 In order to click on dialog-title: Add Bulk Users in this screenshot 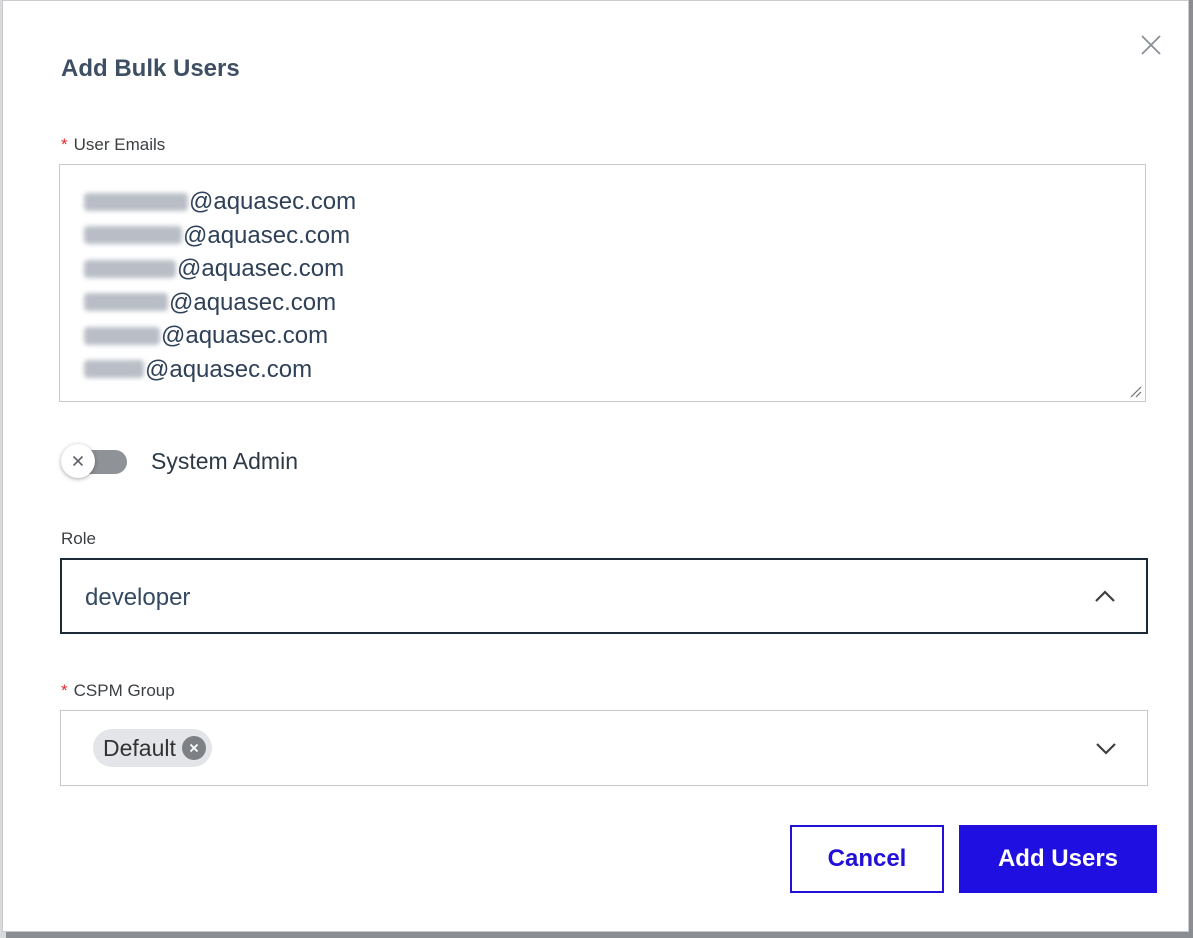, I will do `click(150, 68)`.